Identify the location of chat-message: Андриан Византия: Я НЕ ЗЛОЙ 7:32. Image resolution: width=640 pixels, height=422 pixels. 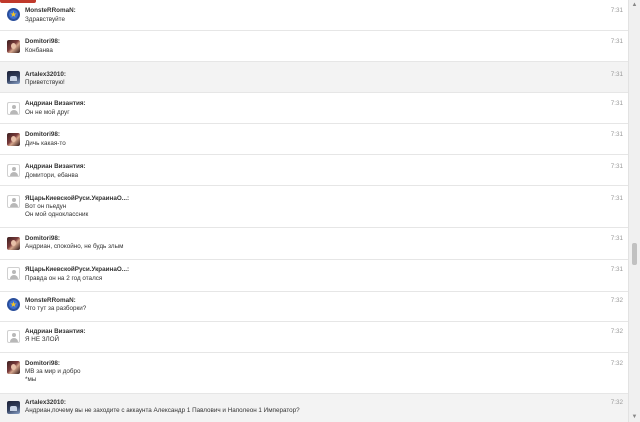
(314, 337).